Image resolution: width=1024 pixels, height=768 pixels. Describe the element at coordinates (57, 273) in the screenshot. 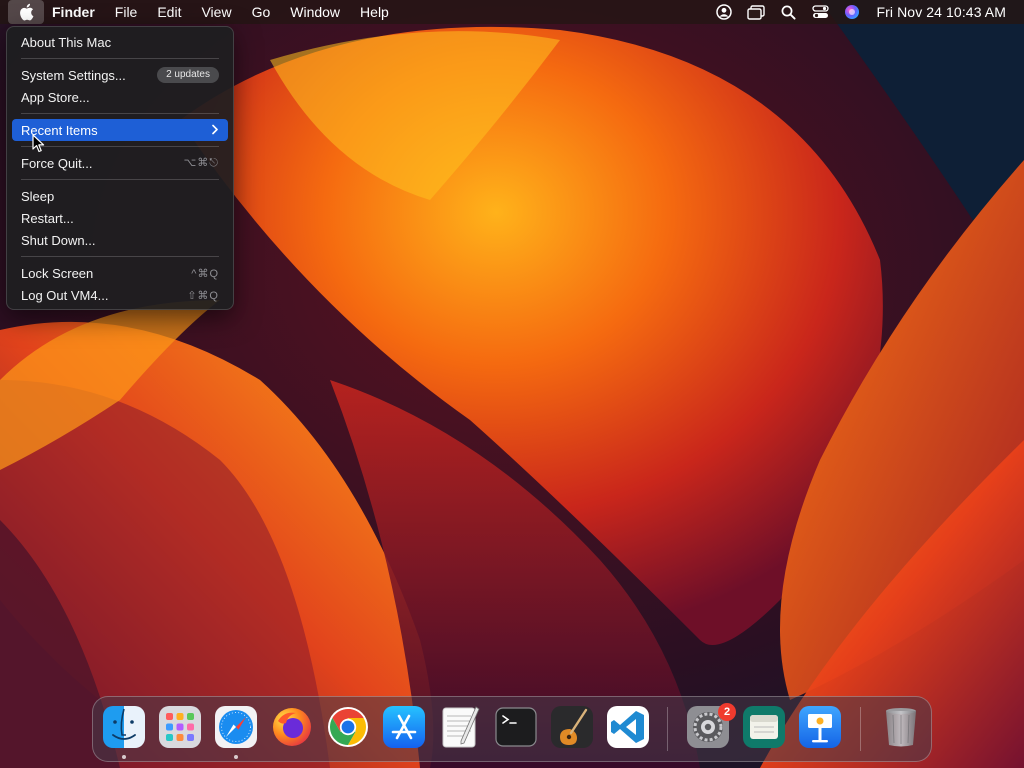

I see `menu-item-label: Lock Screen` at that location.